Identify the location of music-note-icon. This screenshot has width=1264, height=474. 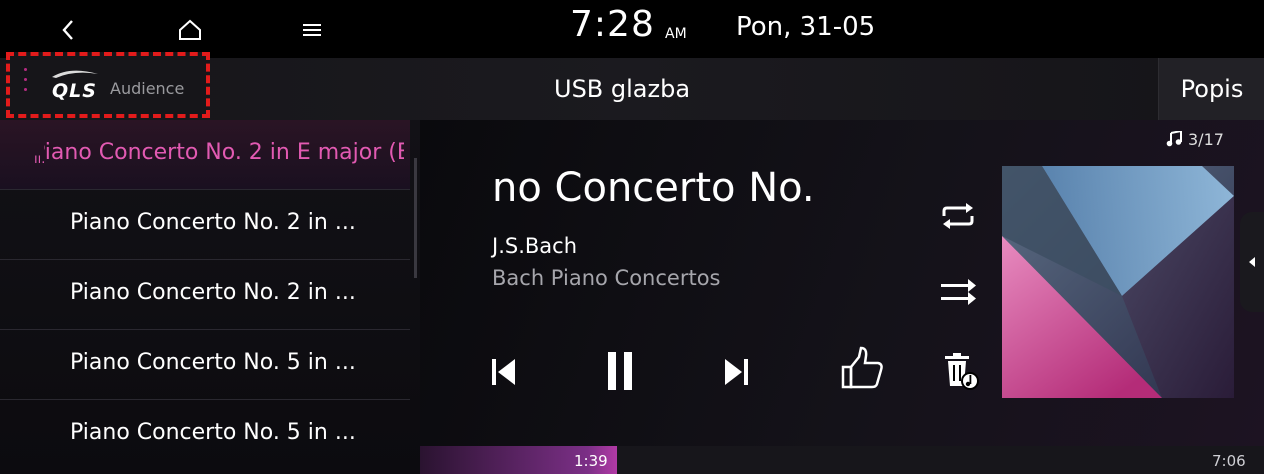
(1174, 138).